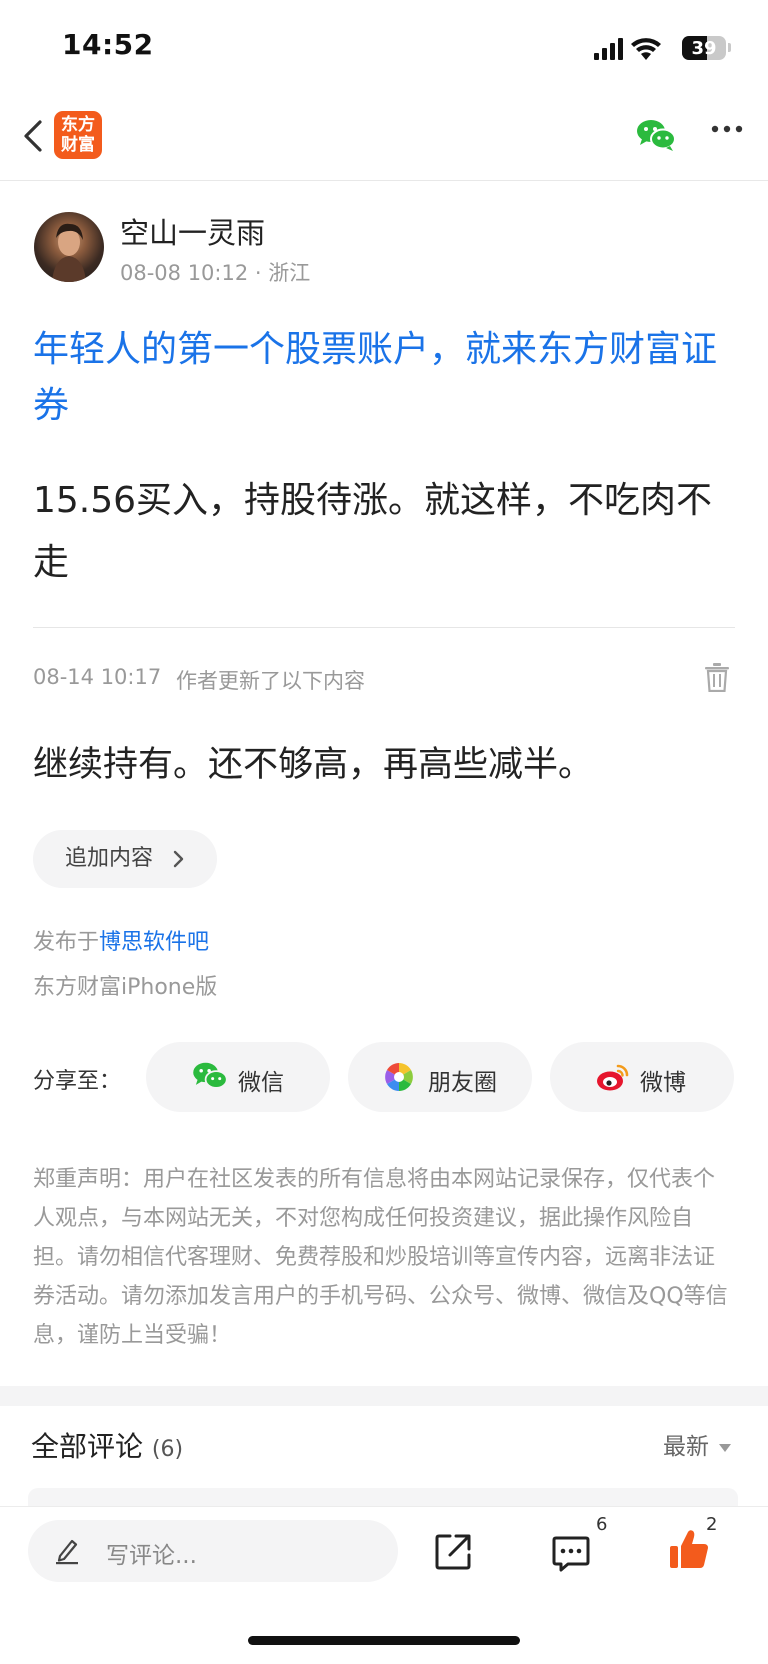 The width and height of the screenshot is (768, 1664). What do you see at coordinates (69, 252) in the screenshot?
I see `avatar-image` at bounding box center [69, 252].